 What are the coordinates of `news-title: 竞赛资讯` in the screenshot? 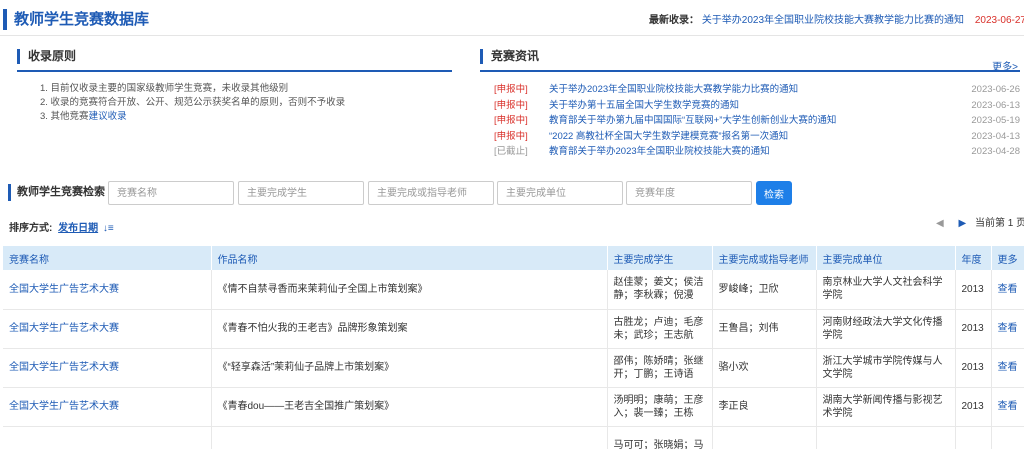 It's located at (509, 56).